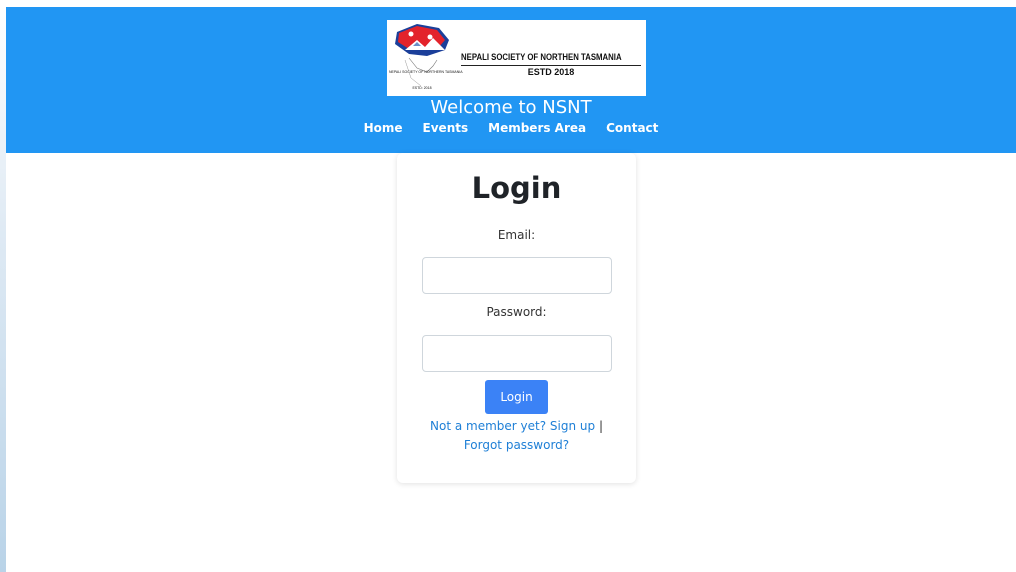 Image resolution: width=1016 pixels, height=572 pixels. I want to click on logo-small-caption: NEPALI SOCIETY OF NORTHERN TASMANIA, so click(426, 72).